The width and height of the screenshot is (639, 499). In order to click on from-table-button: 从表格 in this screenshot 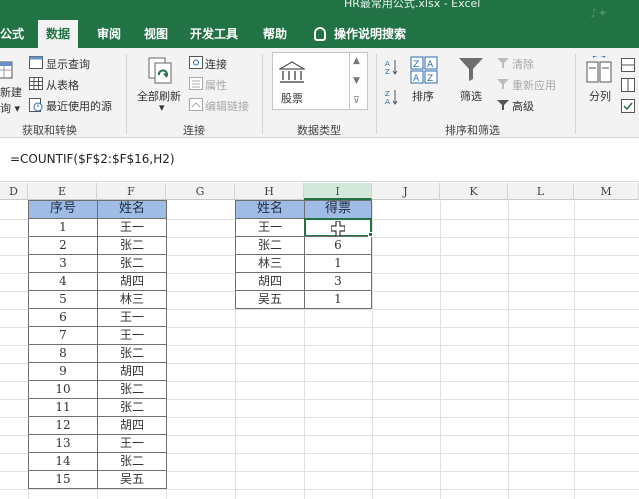, I will do `click(62, 85)`.